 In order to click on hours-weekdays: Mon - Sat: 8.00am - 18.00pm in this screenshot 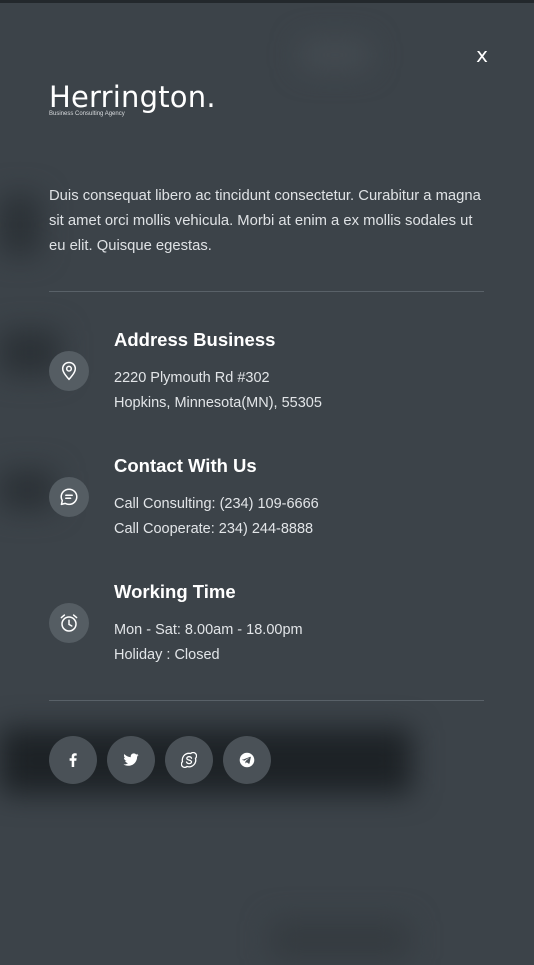, I will do `click(208, 630)`.